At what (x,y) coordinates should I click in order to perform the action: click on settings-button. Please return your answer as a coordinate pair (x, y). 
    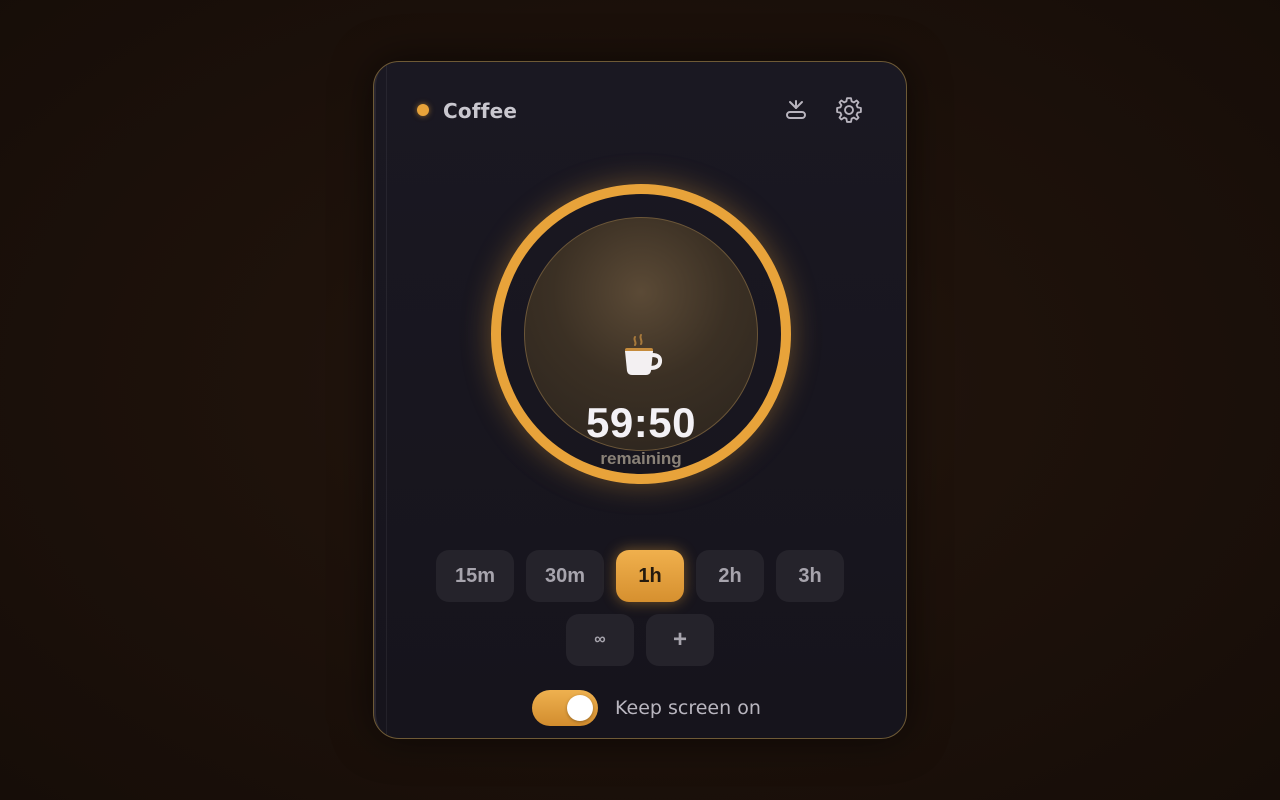
    Looking at the image, I should click on (849, 110).